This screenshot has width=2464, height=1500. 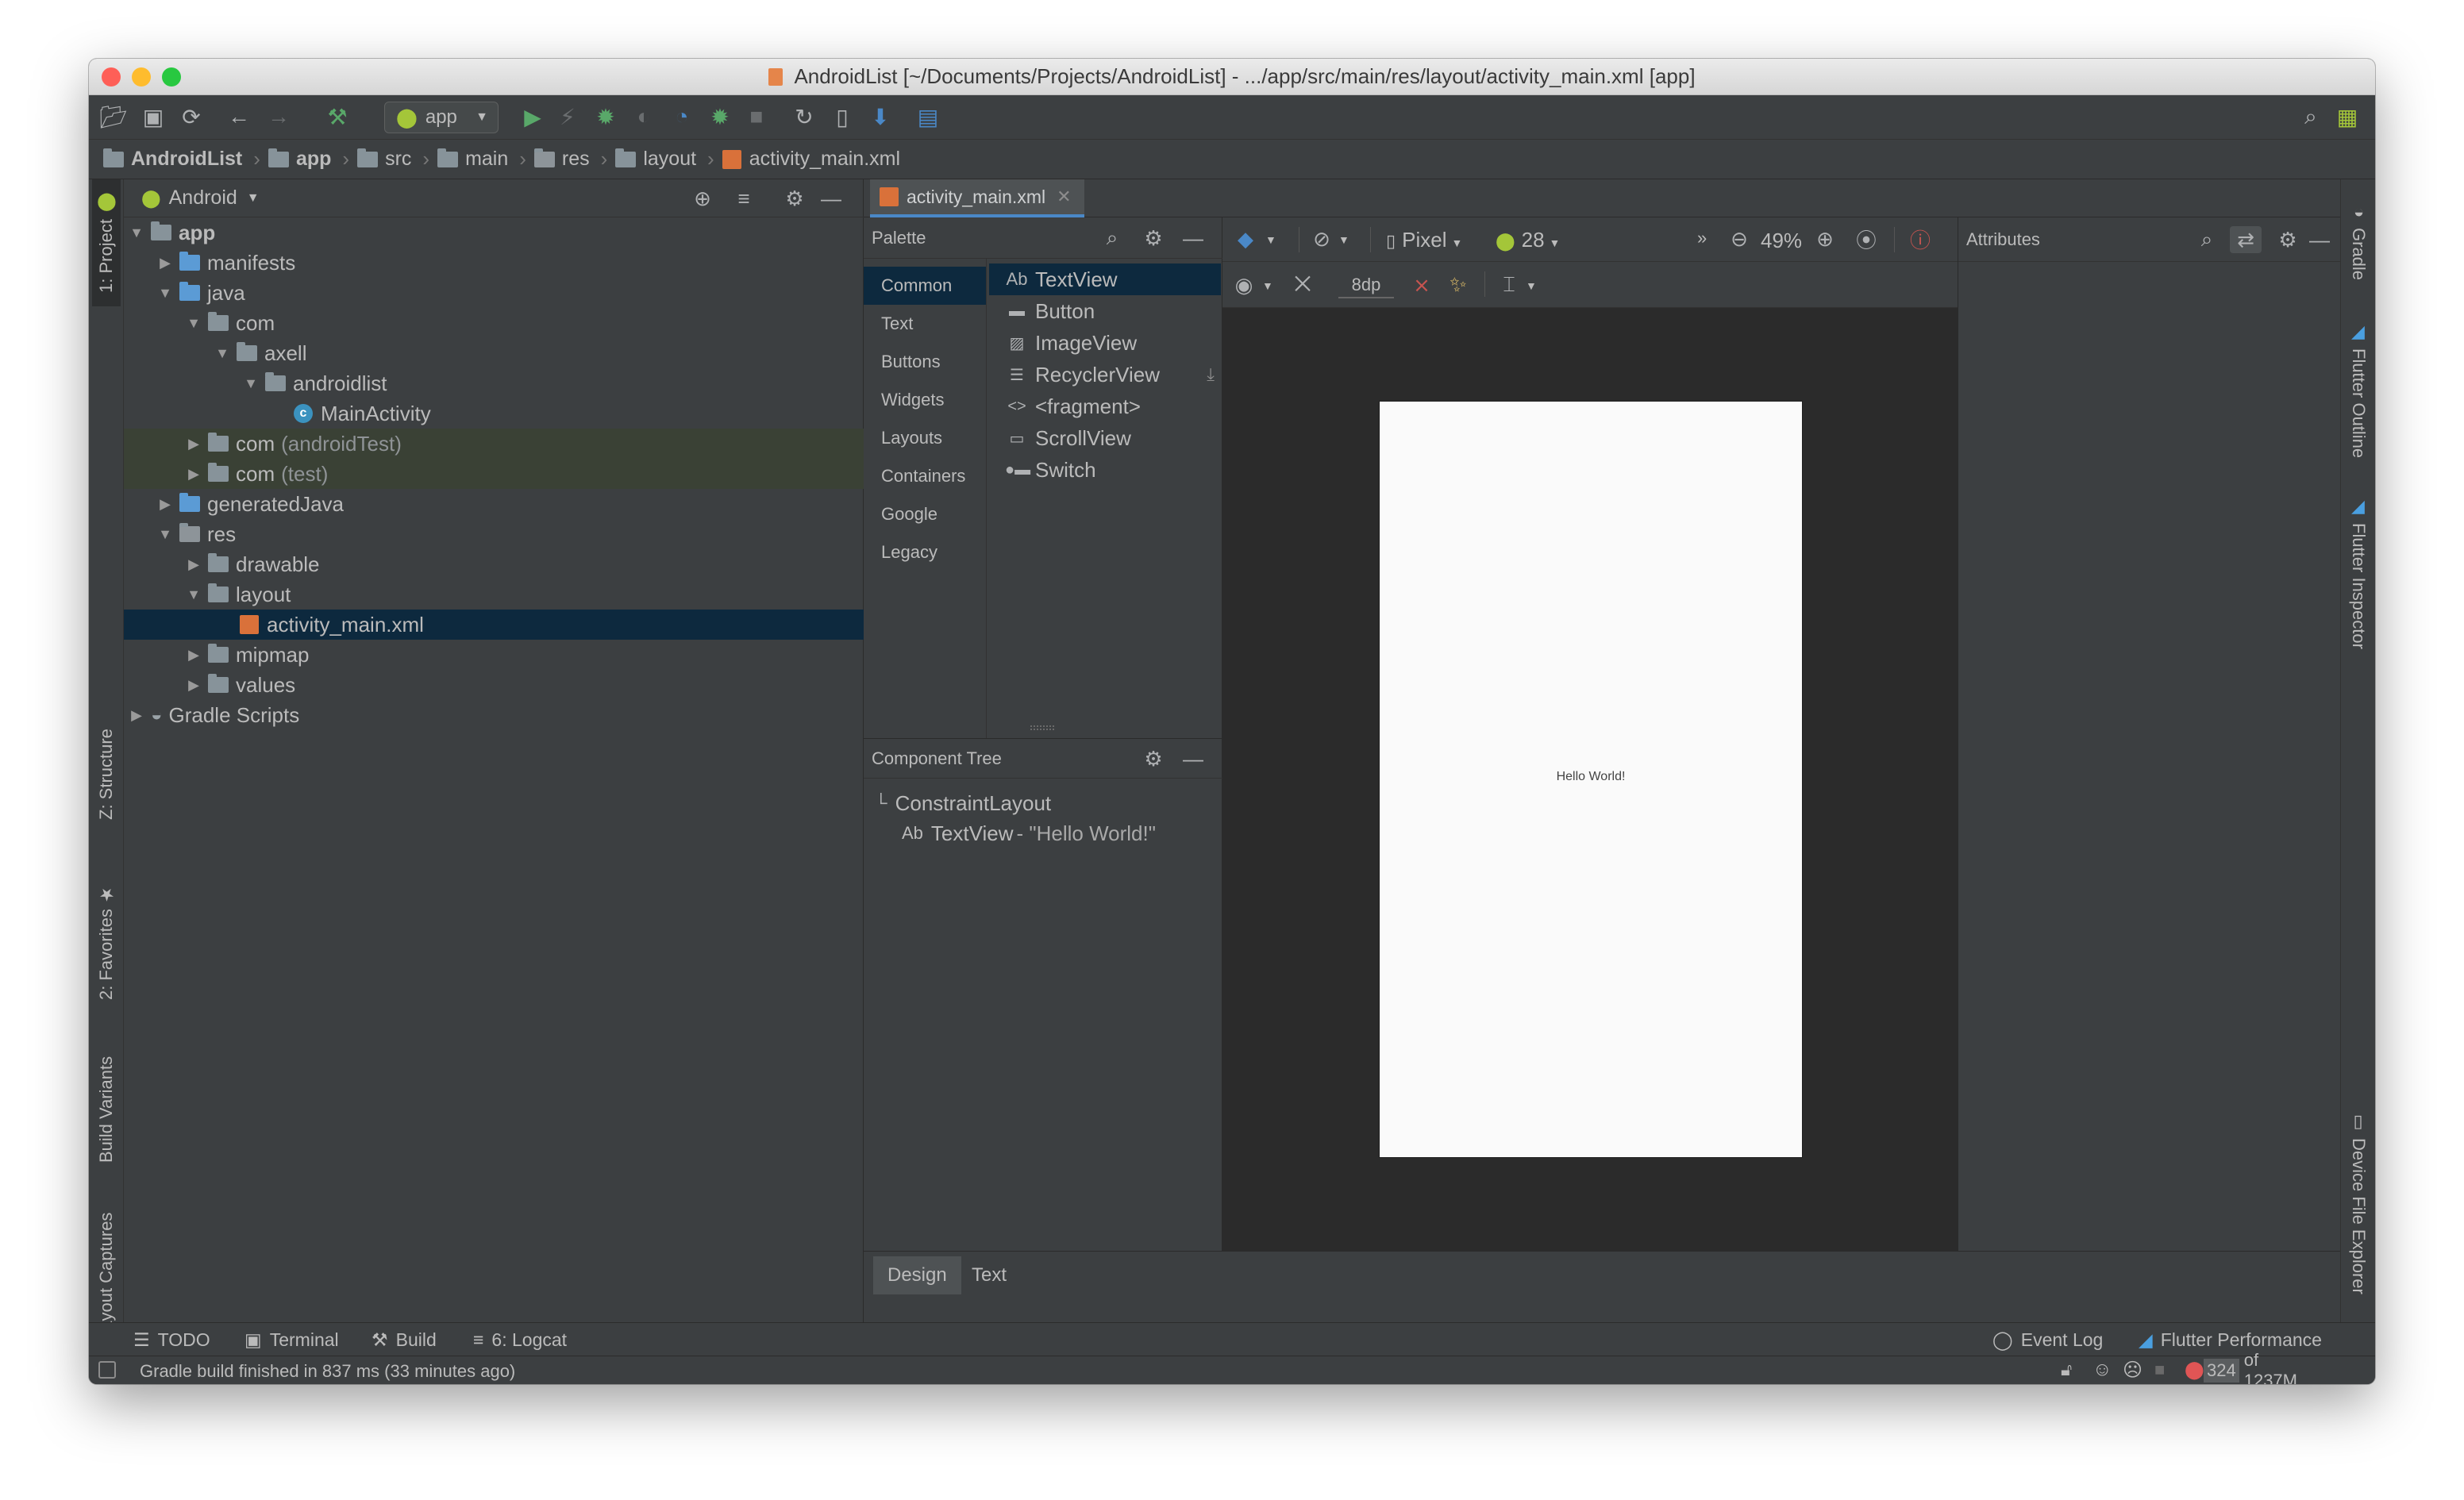 I want to click on tree-item-com-test: ▶ com (test), so click(x=494, y=474).